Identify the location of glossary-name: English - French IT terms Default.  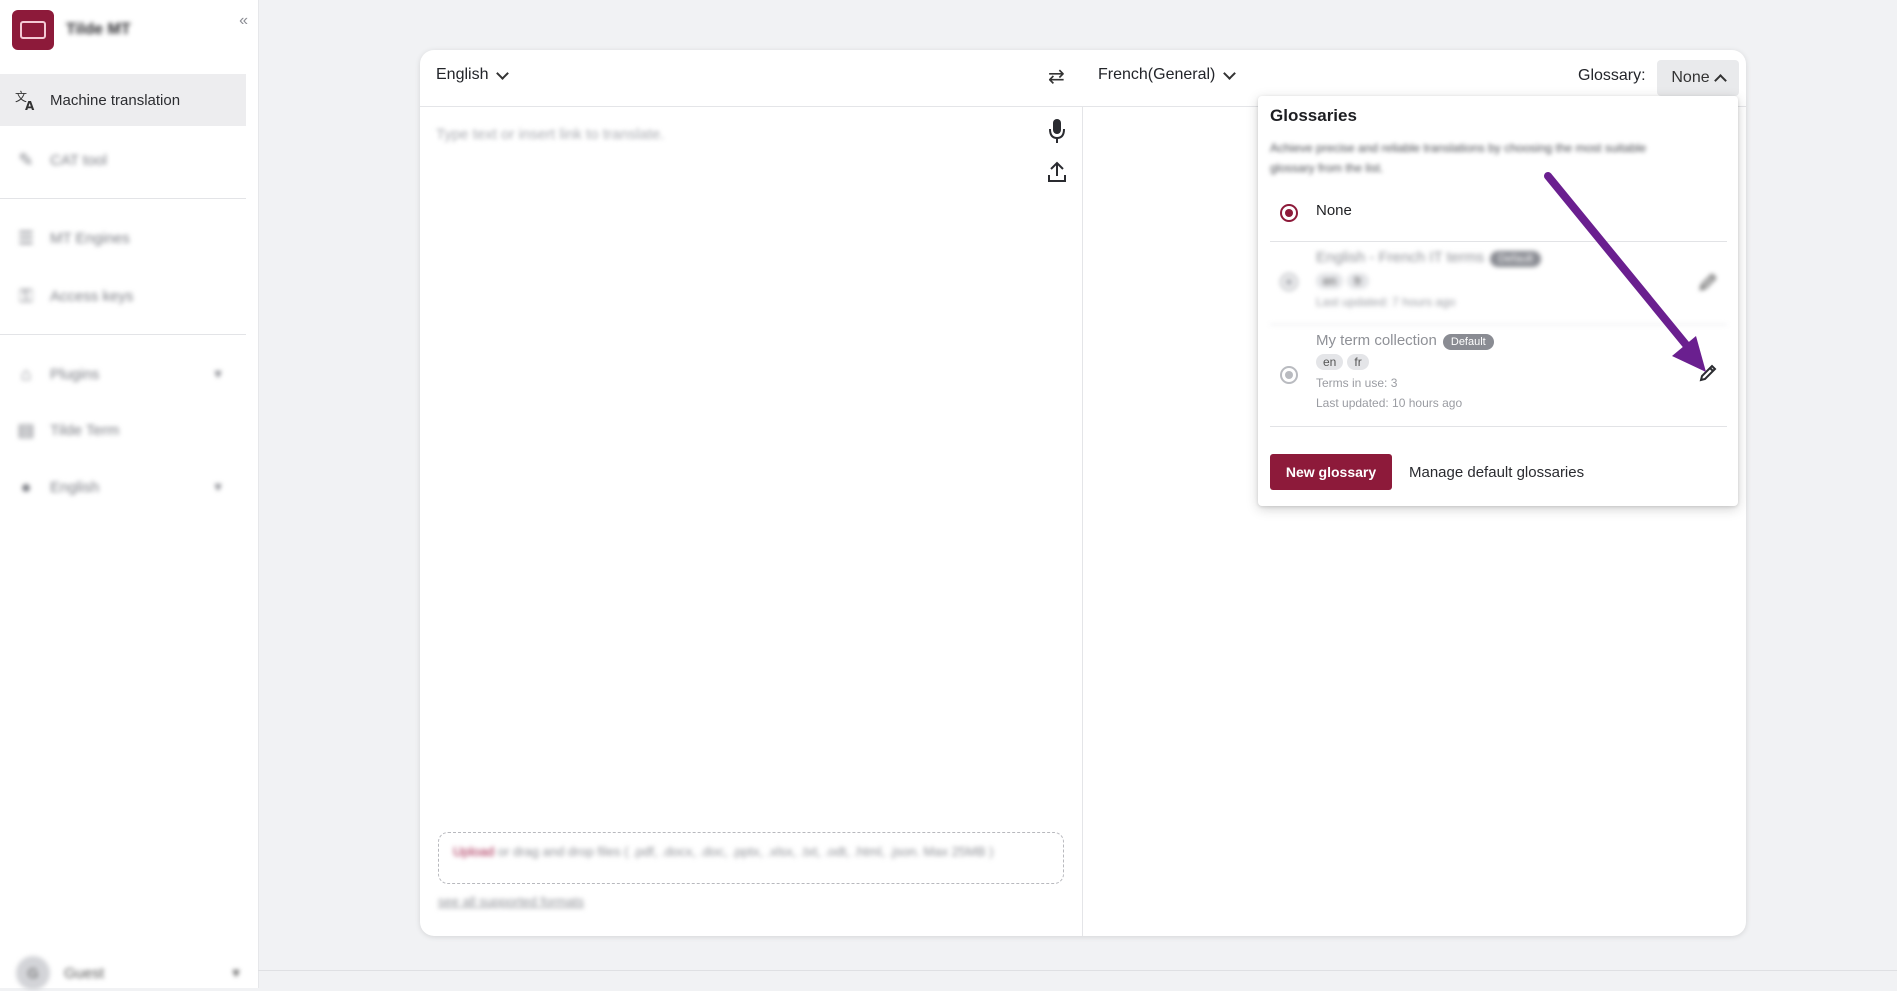
(1428, 258).